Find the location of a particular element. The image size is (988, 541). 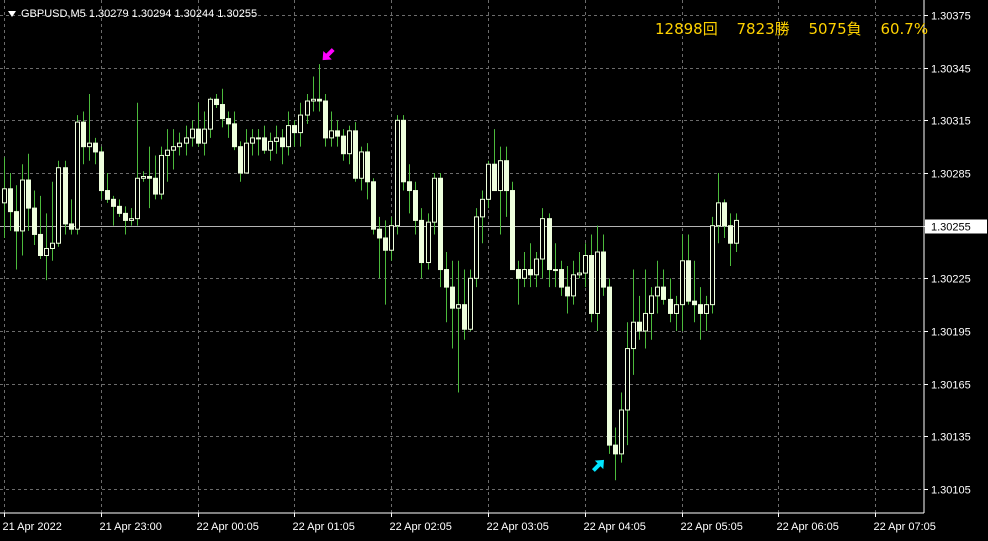

price-tick-label: 1.30105 is located at coordinates (951, 491).